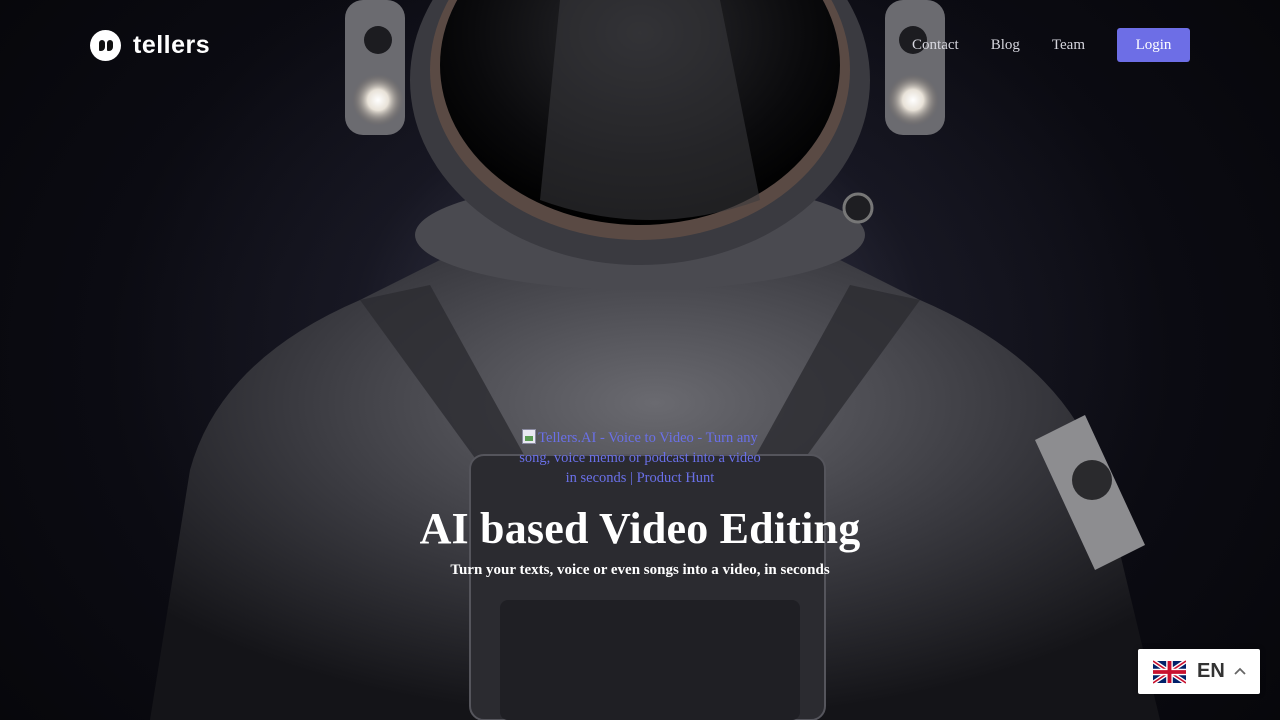 This screenshot has width=1280, height=720. What do you see at coordinates (1169, 671) in the screenshot?
I see `uk-flag-icon` at bounding box center [1169, 671].